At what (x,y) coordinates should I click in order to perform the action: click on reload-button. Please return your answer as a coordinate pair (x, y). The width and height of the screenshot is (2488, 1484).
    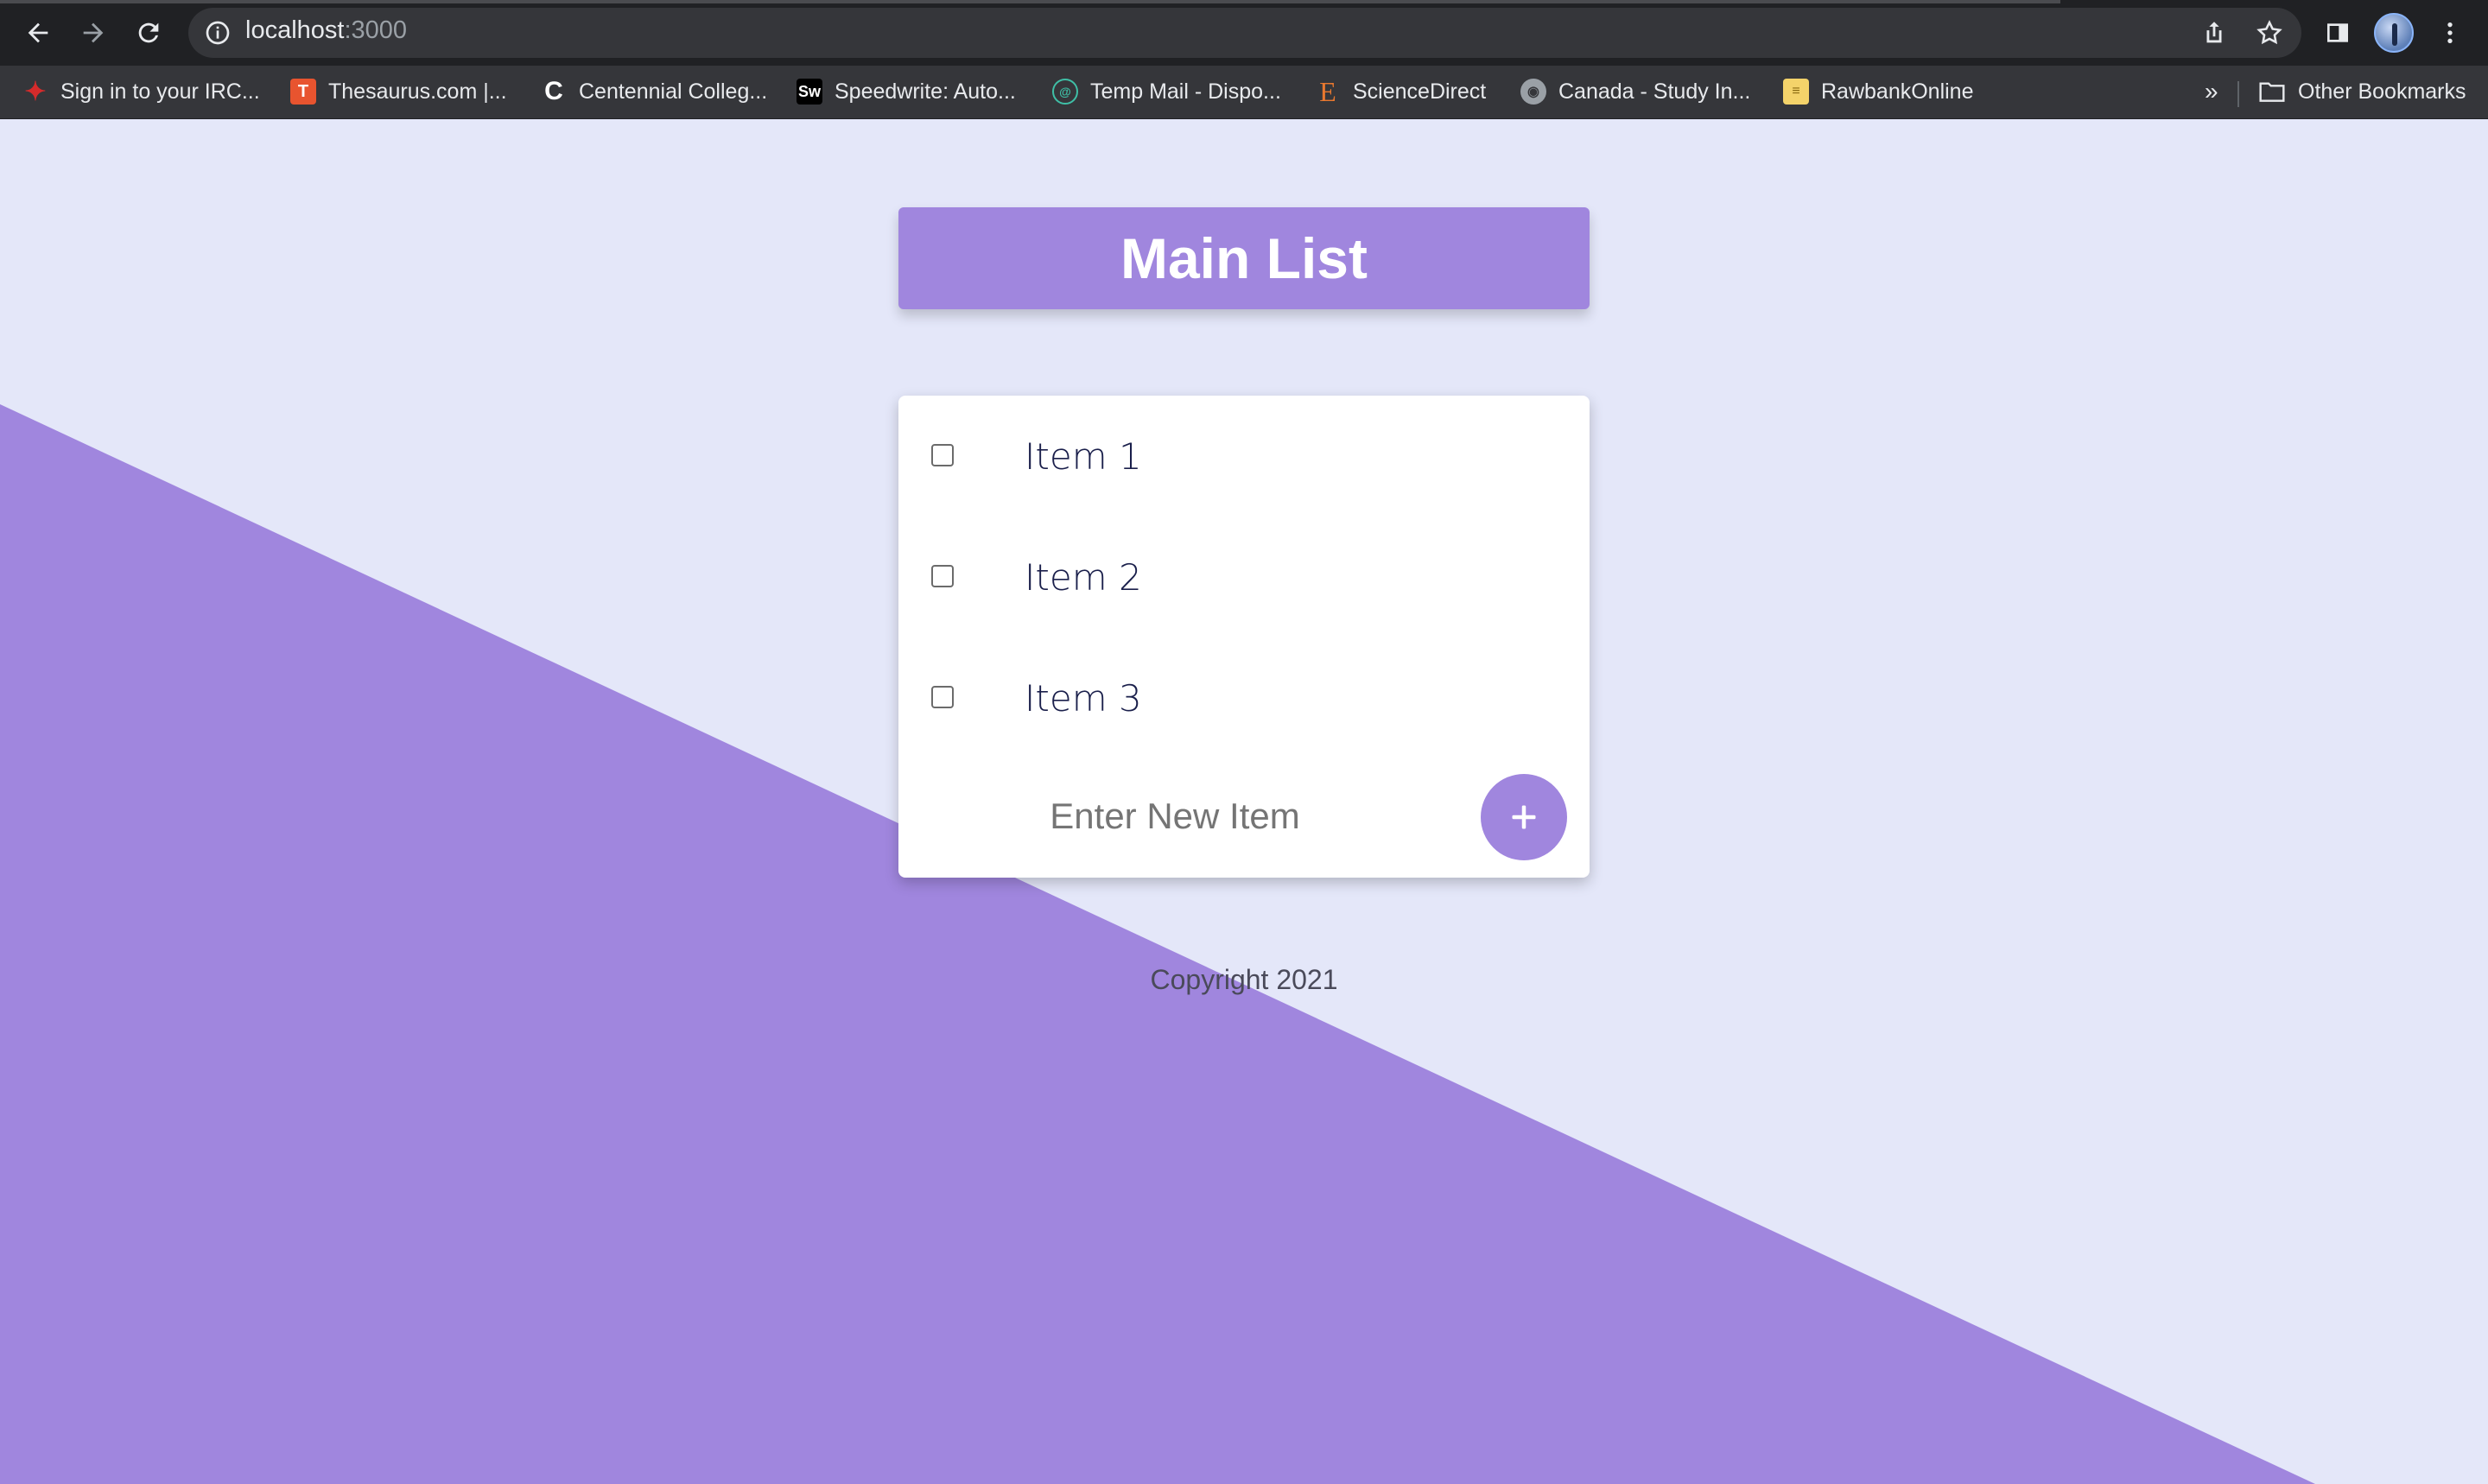
    Looking at the image, I should click on (148, 33).